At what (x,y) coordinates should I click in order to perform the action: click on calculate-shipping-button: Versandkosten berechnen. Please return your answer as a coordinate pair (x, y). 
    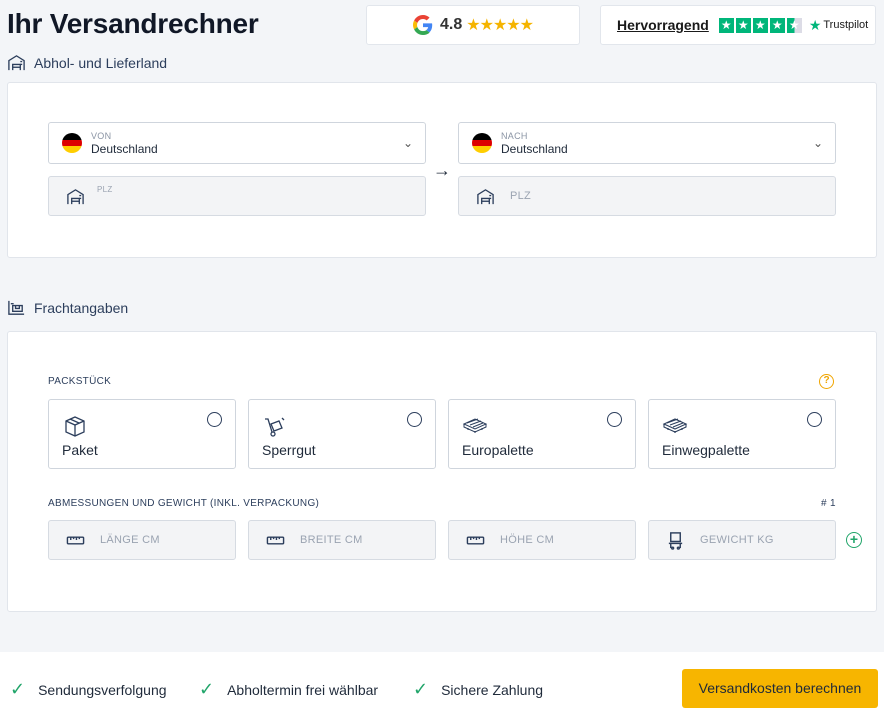
    Looking at the image, I should click on (780, 688).